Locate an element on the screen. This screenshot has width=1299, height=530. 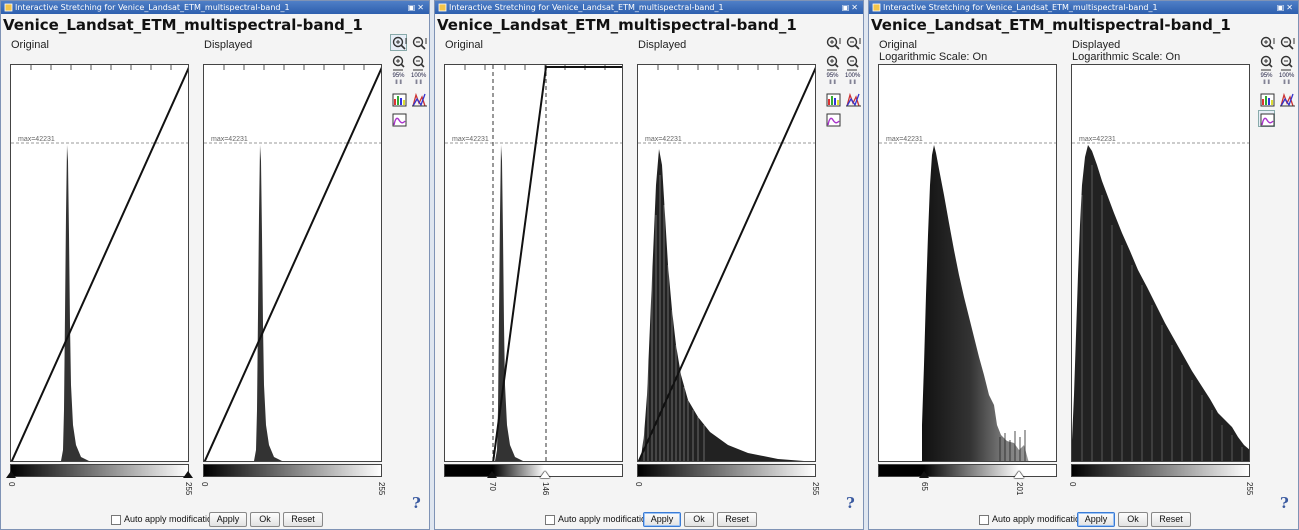
original-max-value: 146 is located at coordinates (545, 489).